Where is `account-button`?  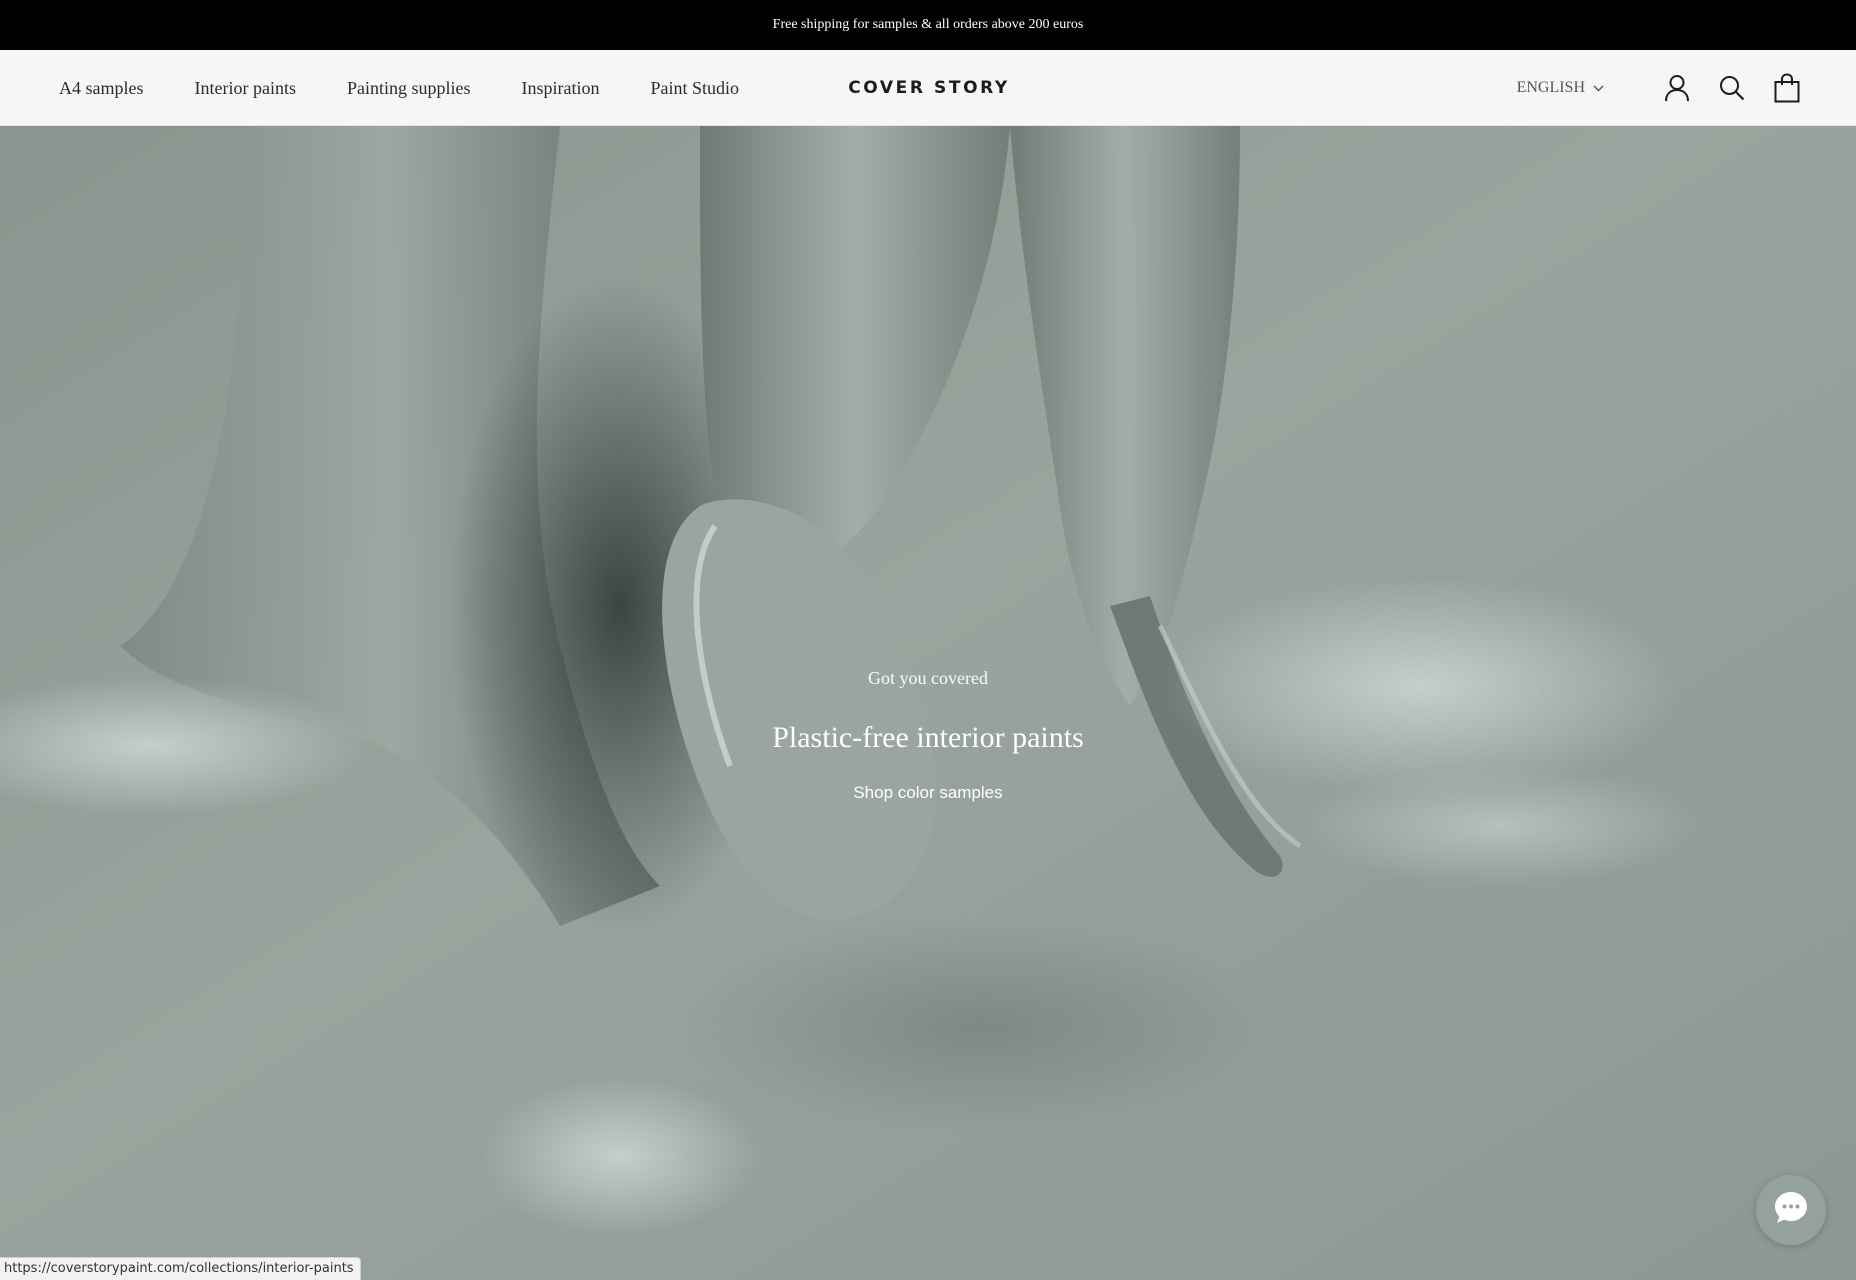
account-button is located at coordinates (1677, 88).